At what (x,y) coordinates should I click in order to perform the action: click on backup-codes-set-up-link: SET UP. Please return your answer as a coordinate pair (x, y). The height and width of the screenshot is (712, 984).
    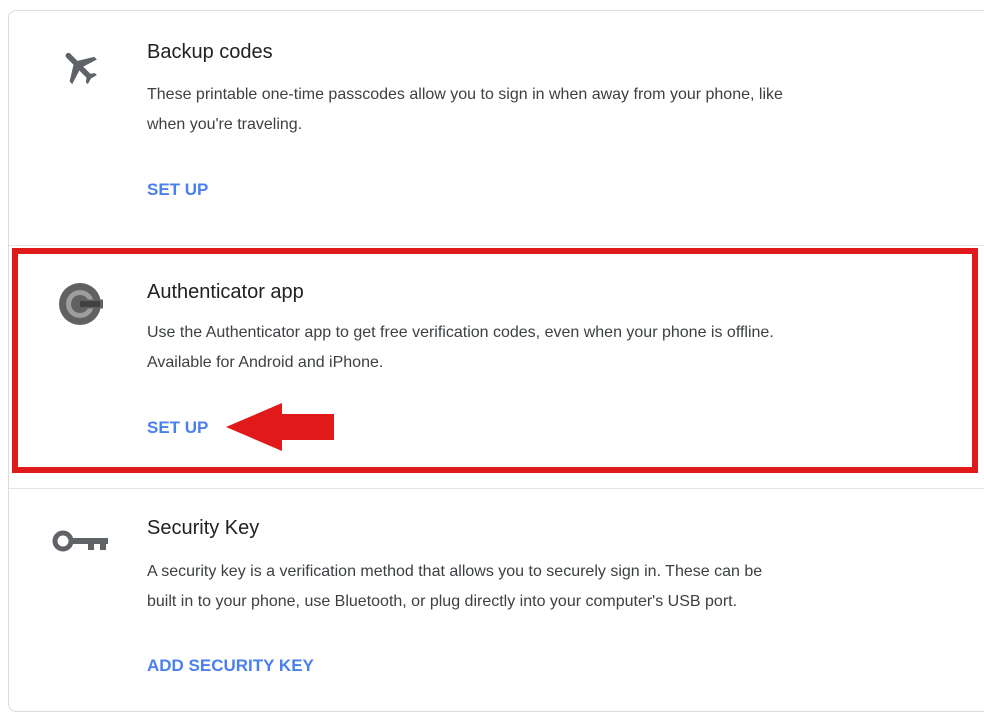
    Looking at the image, I should click on (177, 190).